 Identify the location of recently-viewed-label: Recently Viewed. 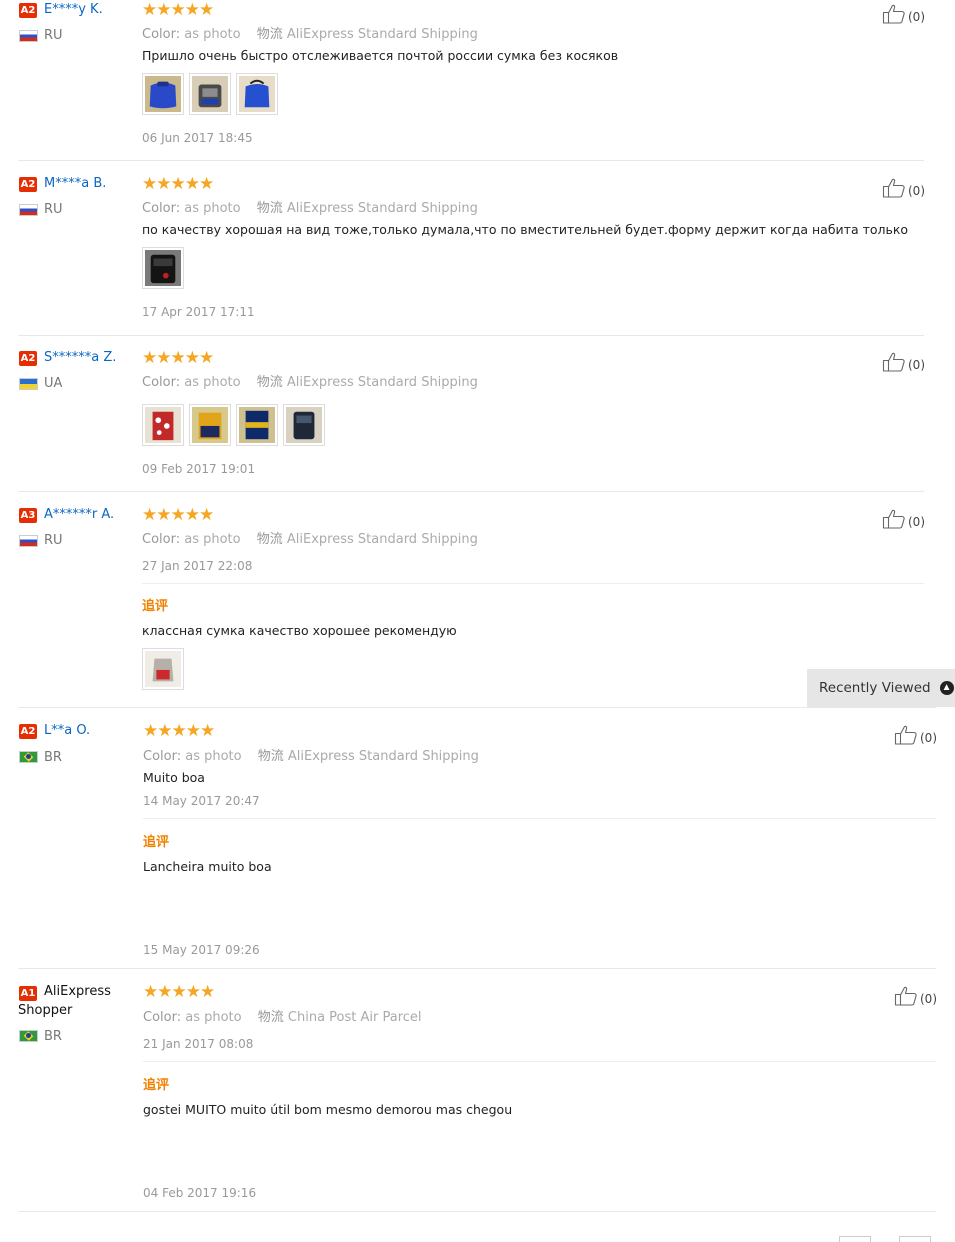
(875, 688).